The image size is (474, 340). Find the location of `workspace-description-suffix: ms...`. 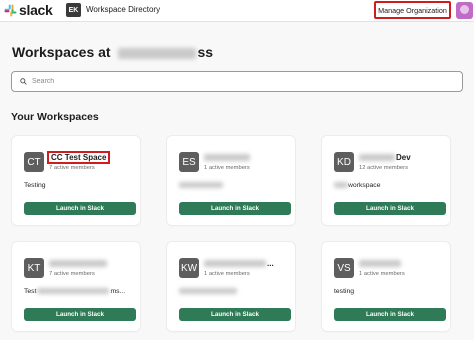

workspace-description-suffix: ms... is located at coordinates (118, 291).